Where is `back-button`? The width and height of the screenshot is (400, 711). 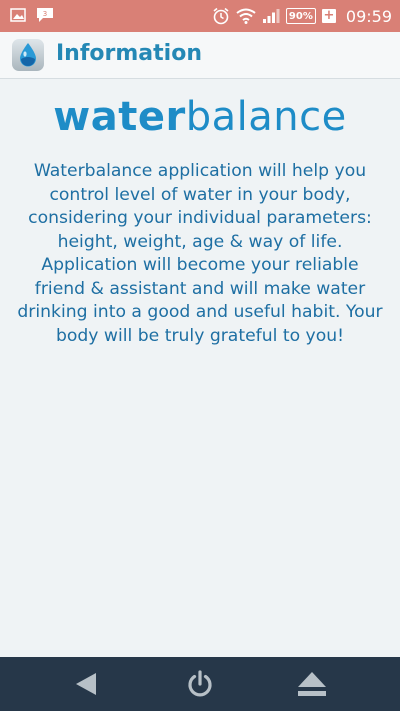 back-button is located at coordinates (86, 684).